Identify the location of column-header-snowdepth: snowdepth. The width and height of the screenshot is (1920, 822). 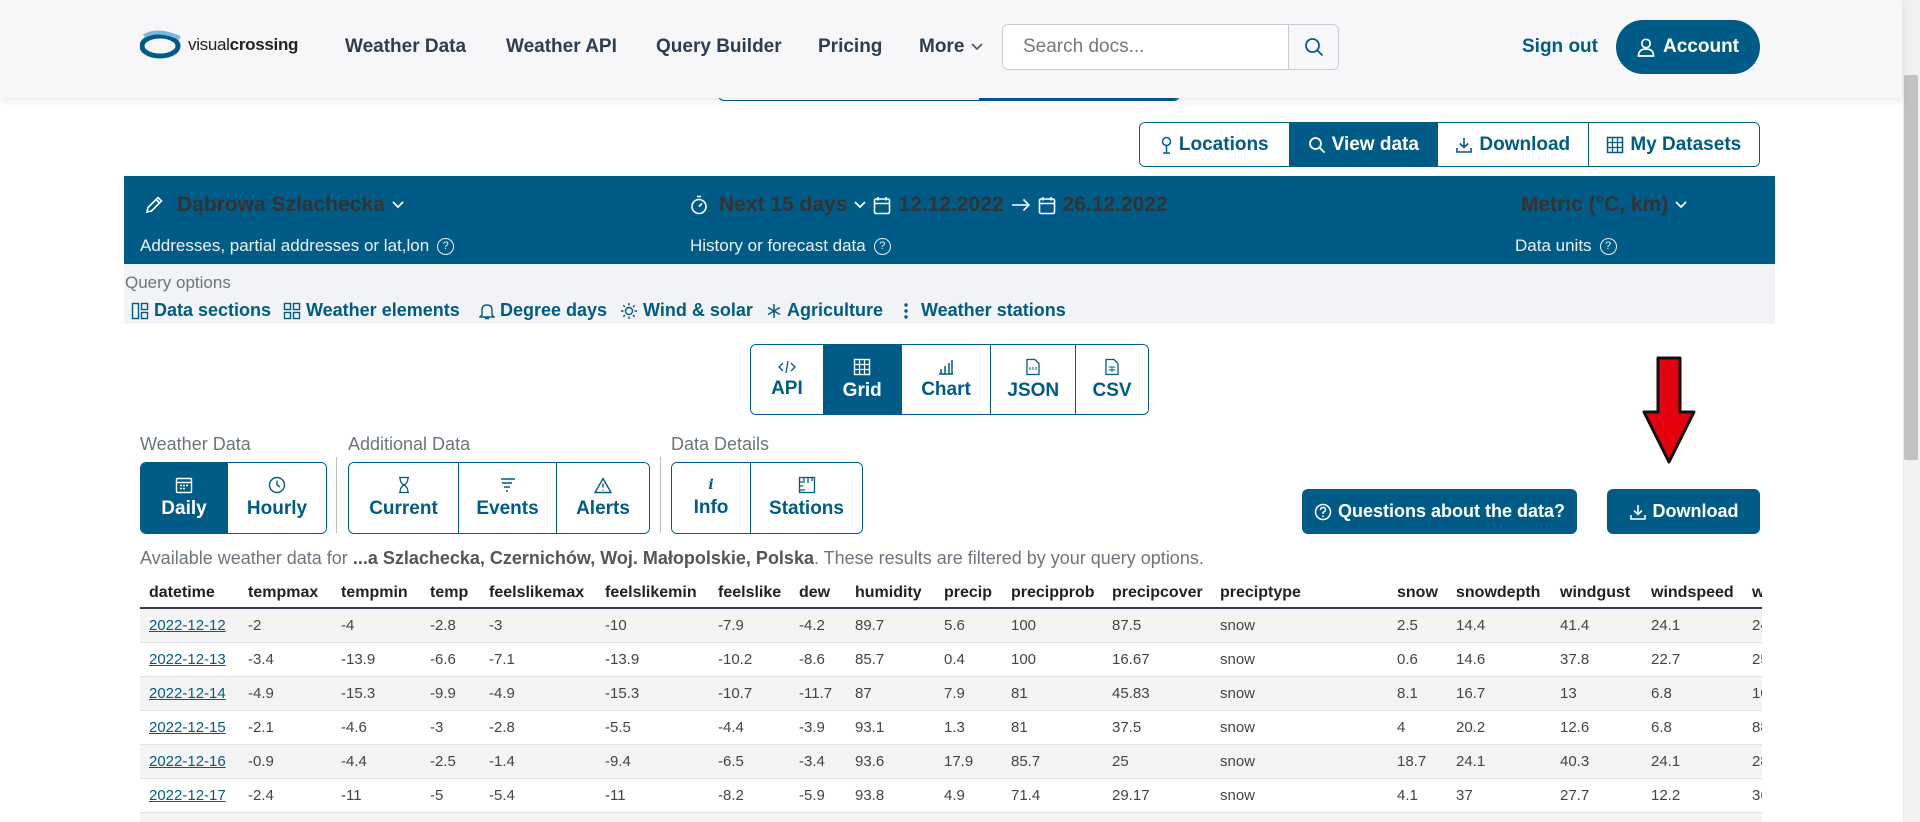
(1499, 593).